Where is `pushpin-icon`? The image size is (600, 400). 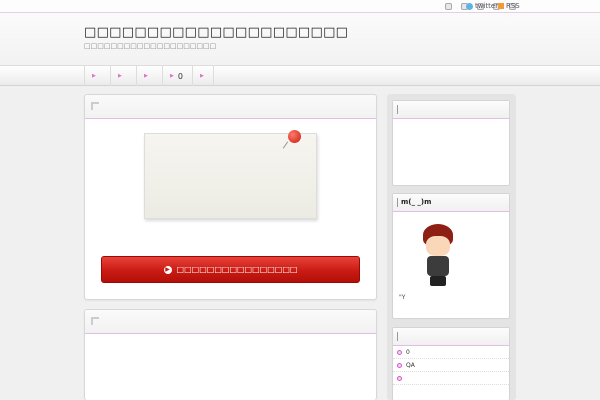
pushpin-icon is located at coordinates (294, 136).